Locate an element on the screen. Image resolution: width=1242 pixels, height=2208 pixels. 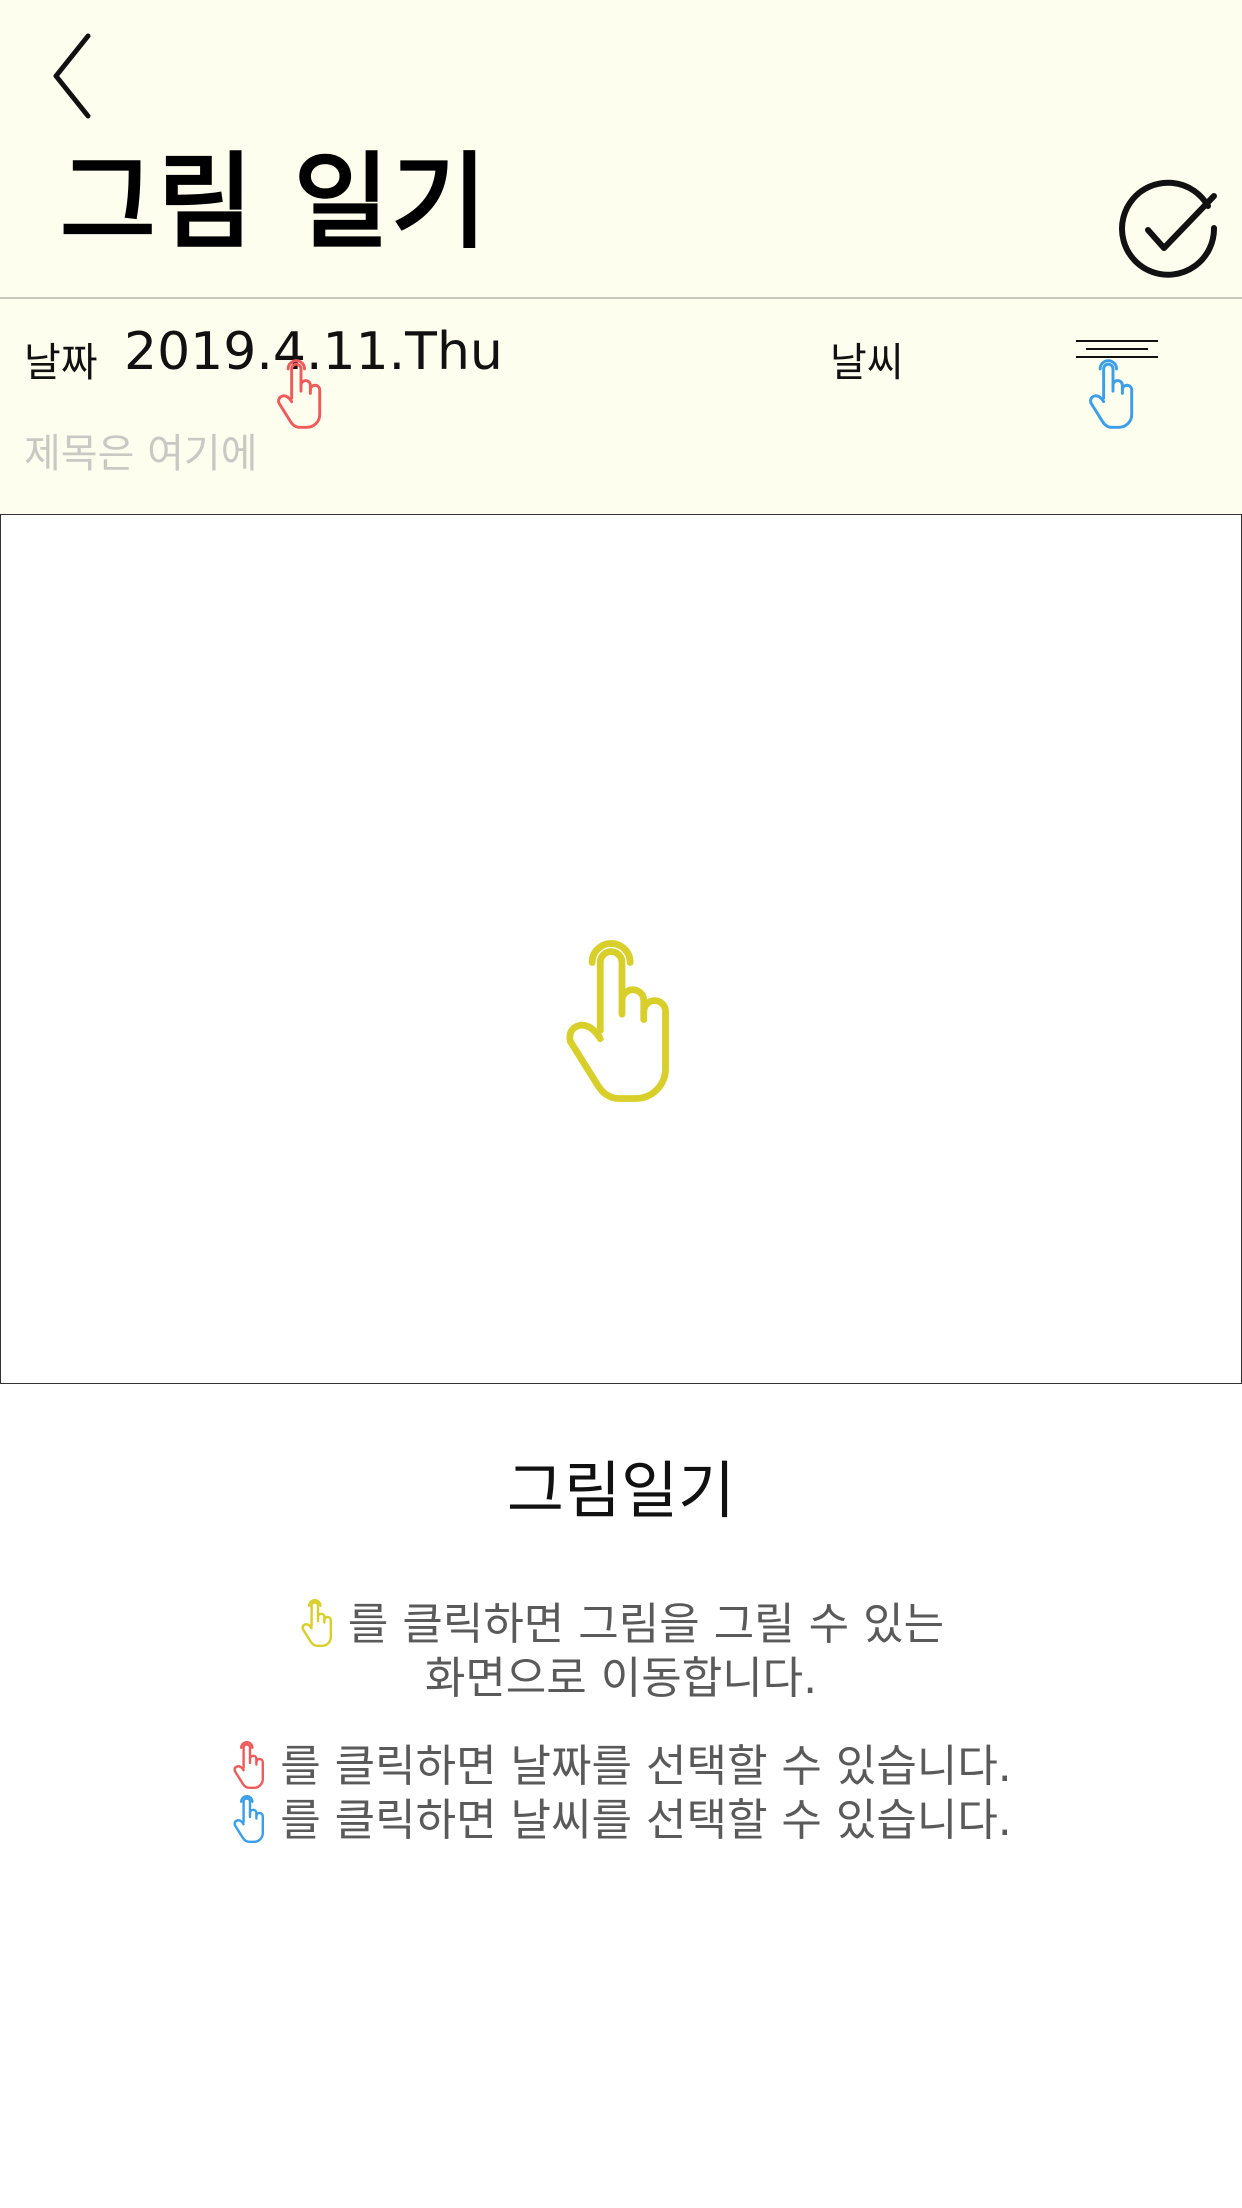
done-button is located at coordinates (1170, 228).